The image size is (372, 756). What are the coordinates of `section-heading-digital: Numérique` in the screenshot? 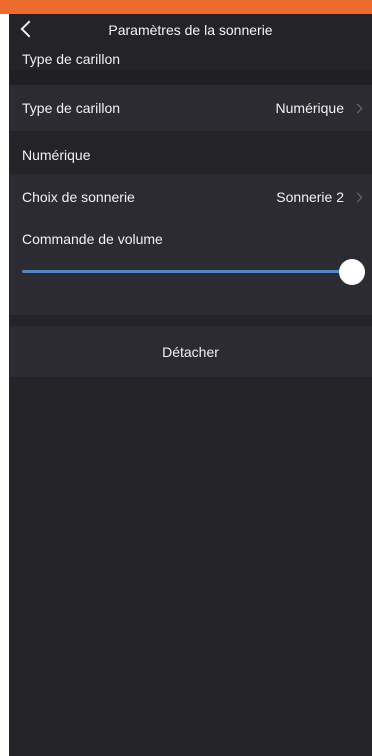 It's located at (56, 155).